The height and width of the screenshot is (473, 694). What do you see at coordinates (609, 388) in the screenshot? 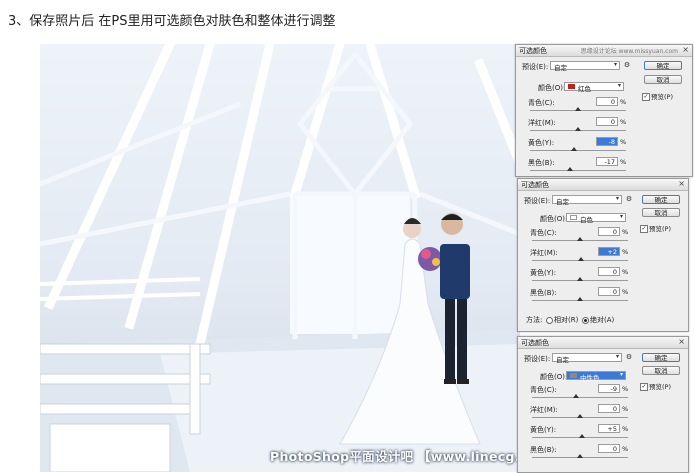
I see `adjust-value-input: -9` at bounding box center [609, 388].